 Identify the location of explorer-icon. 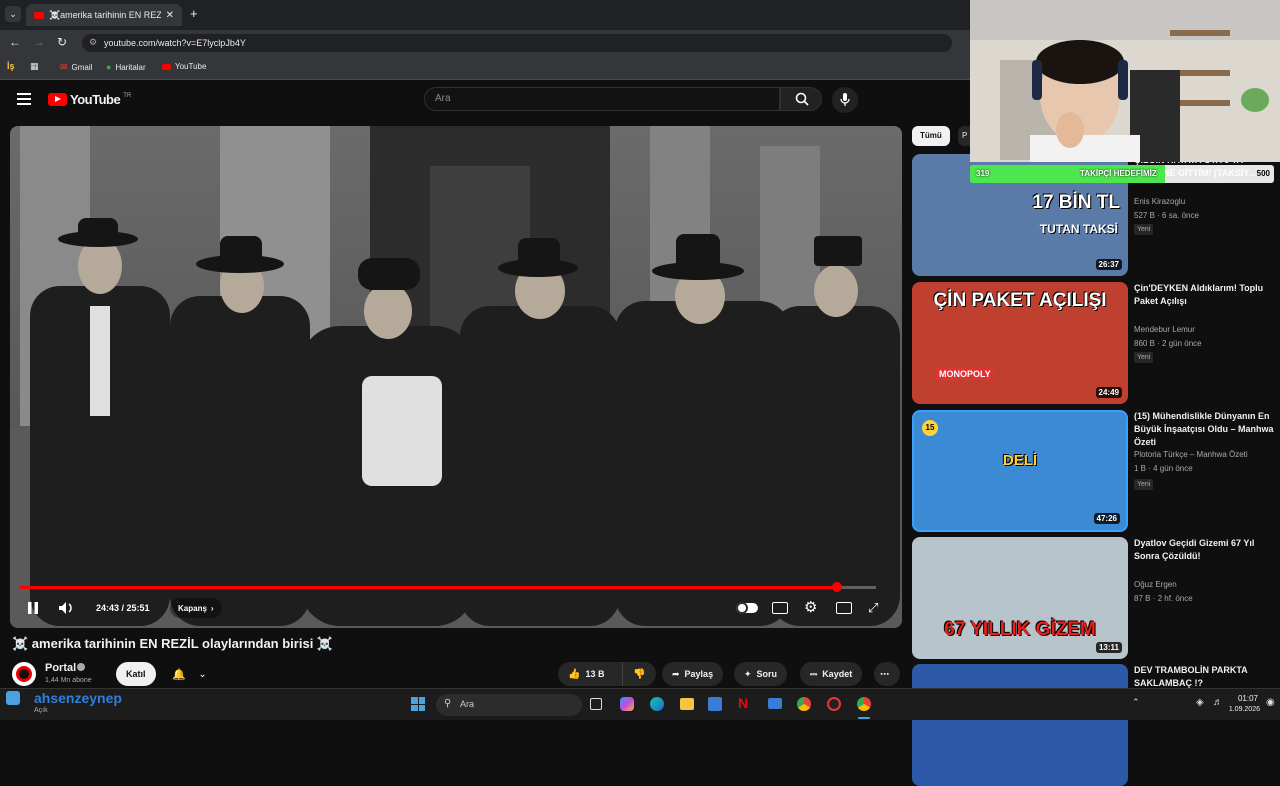
(687, 704).